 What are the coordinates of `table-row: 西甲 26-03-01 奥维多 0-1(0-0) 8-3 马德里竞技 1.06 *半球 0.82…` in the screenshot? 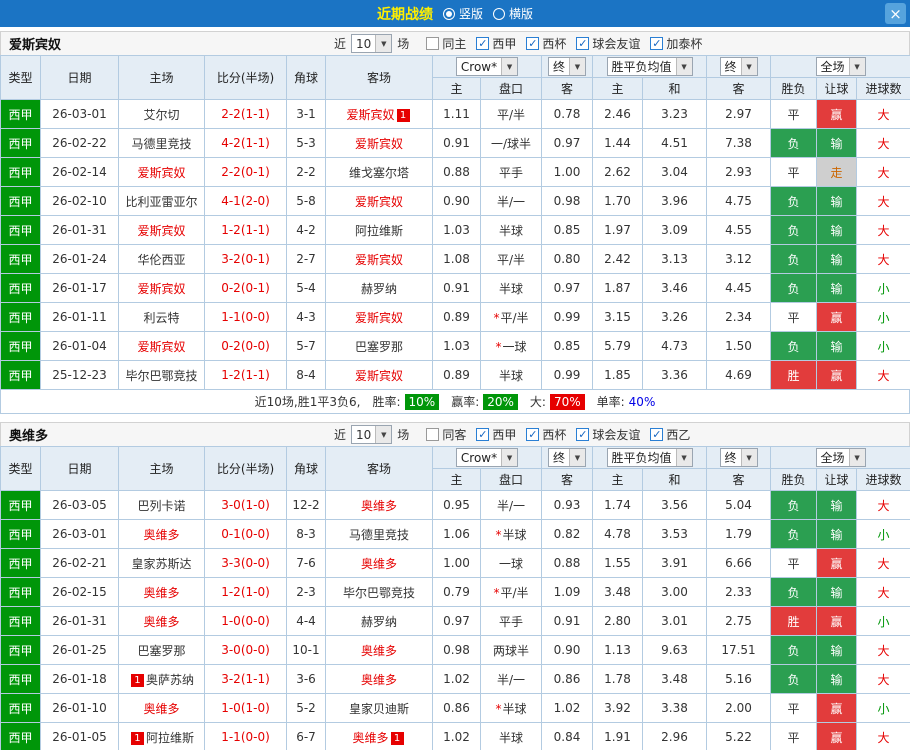 It's located at (455, 534).